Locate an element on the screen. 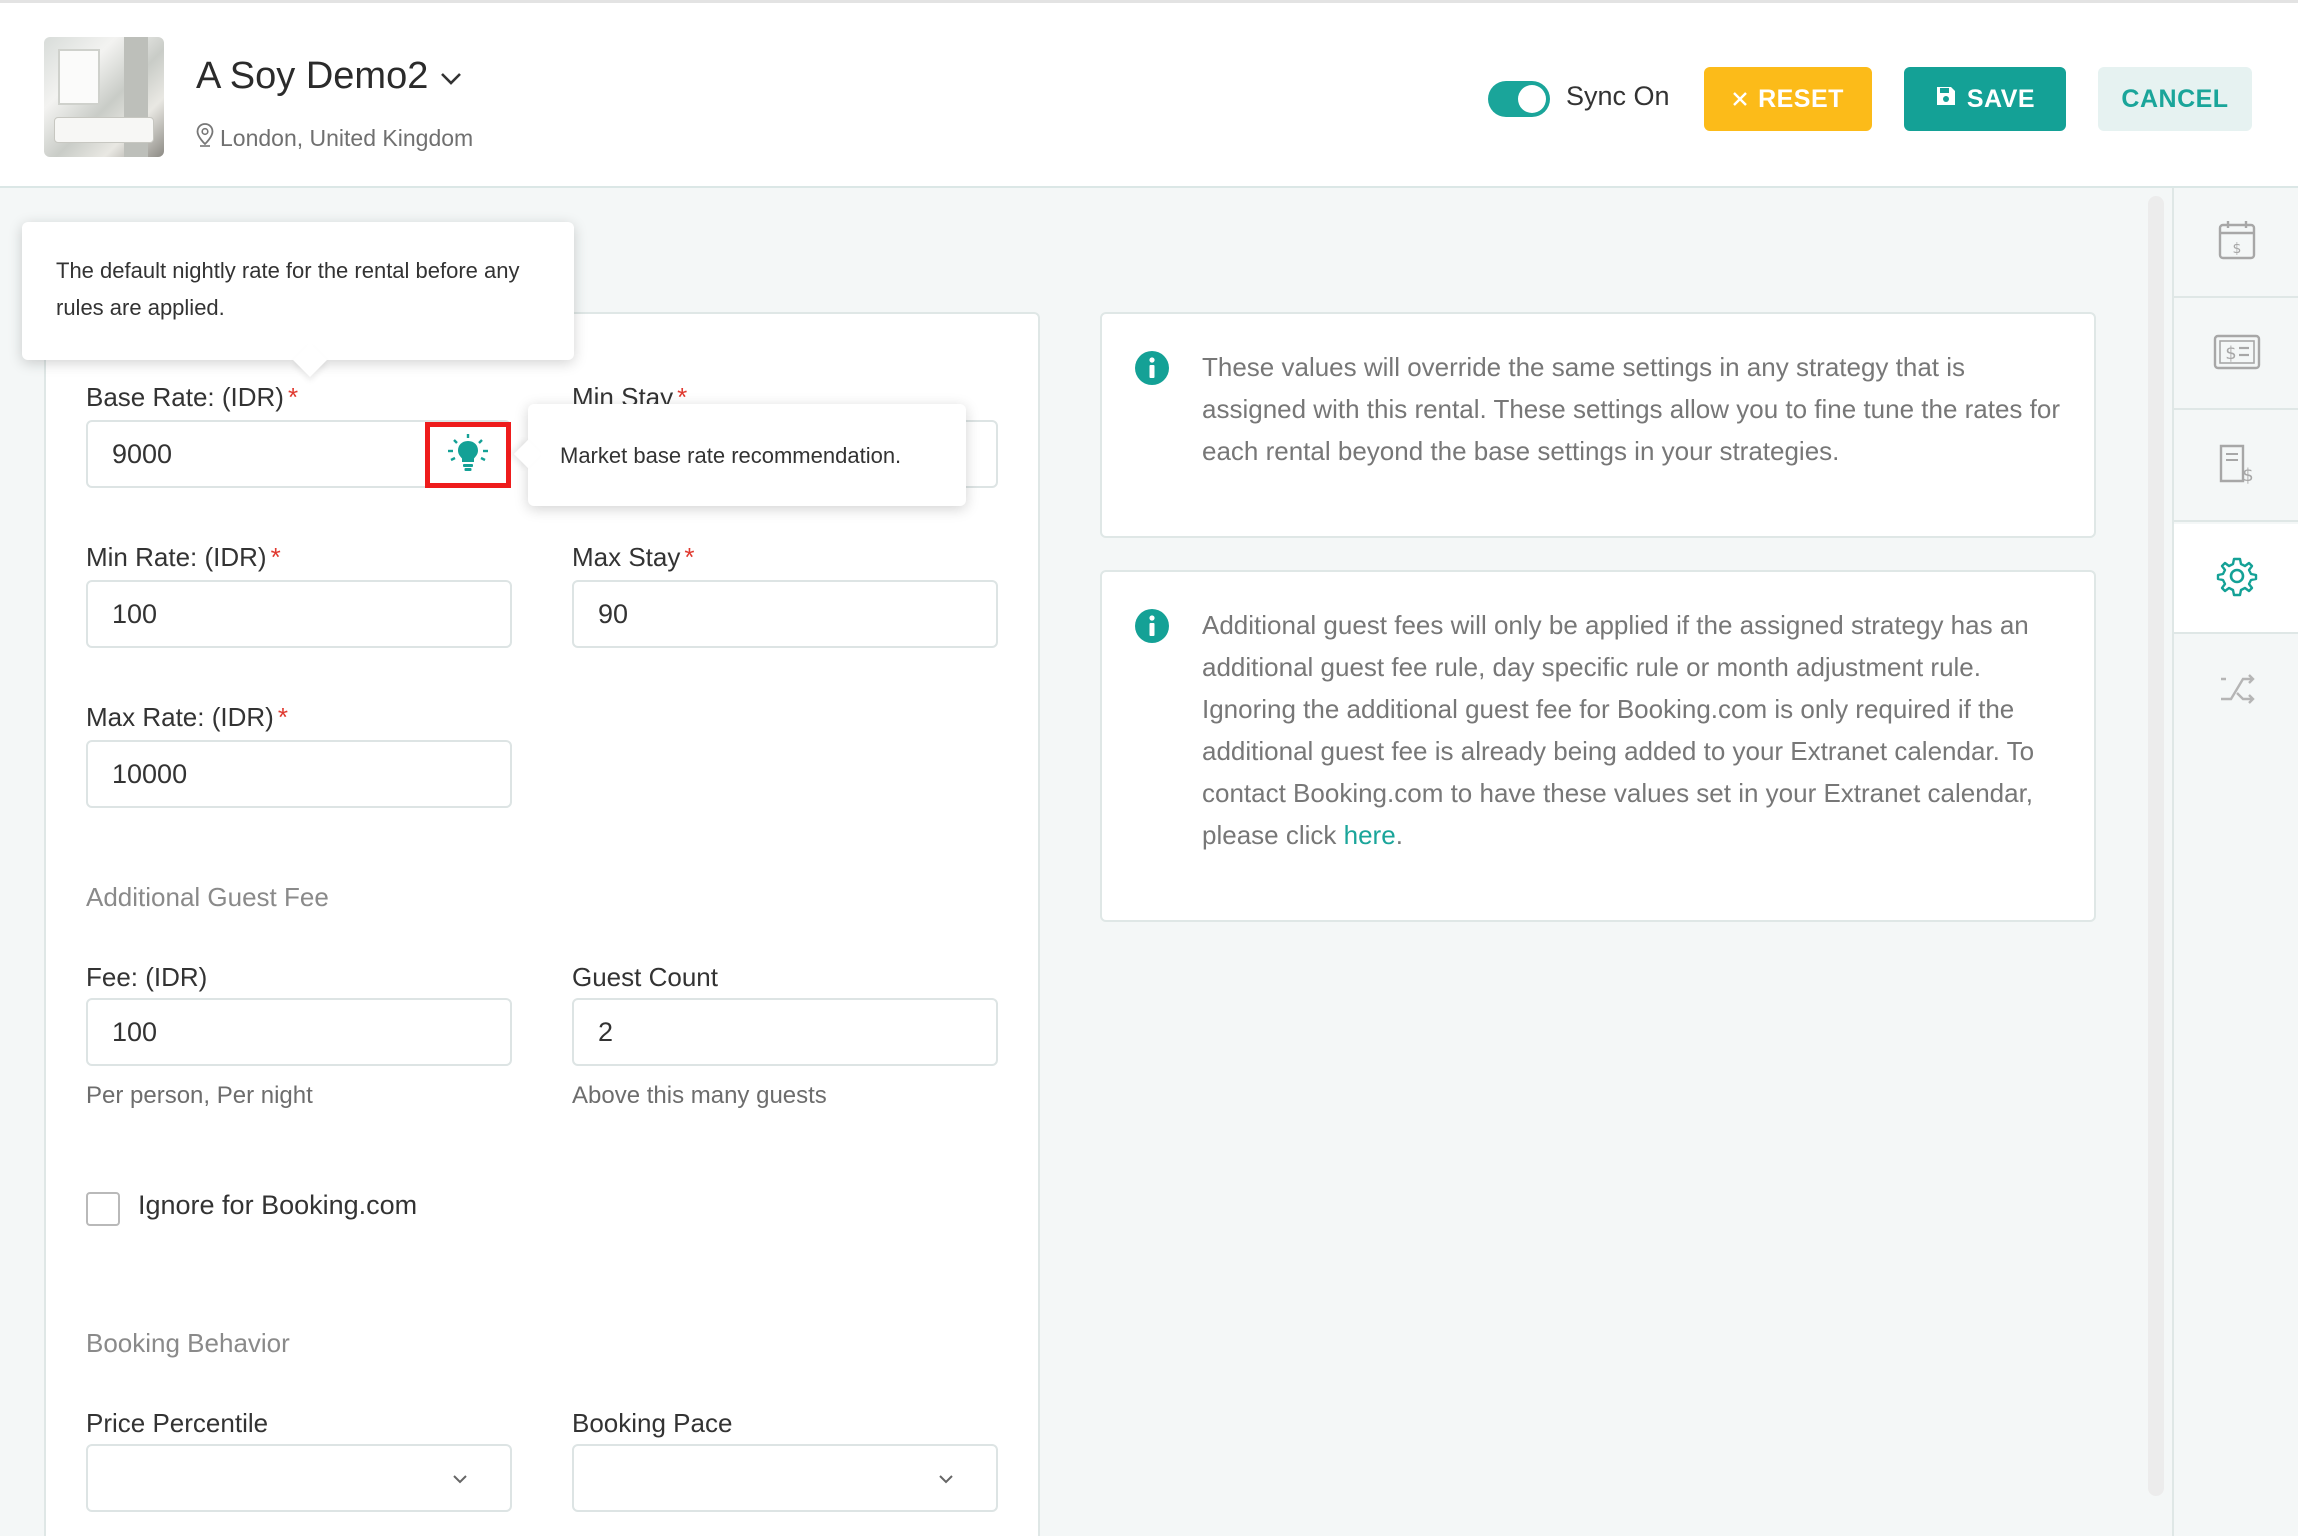  property-thumbnail is located at coordinates (104, 97).